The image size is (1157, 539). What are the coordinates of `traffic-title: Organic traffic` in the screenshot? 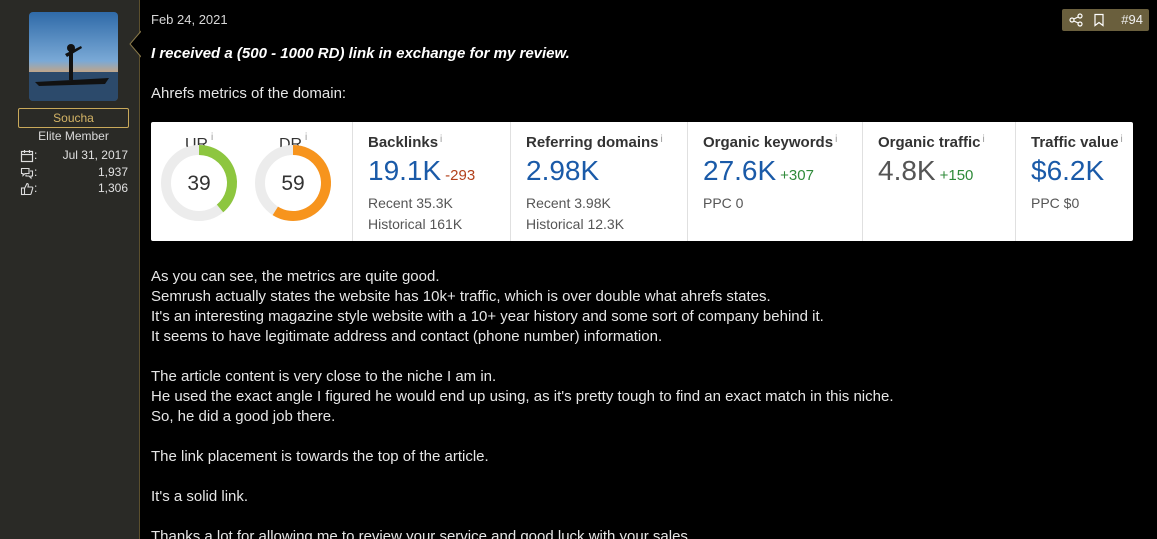 It's located at (929, 142).